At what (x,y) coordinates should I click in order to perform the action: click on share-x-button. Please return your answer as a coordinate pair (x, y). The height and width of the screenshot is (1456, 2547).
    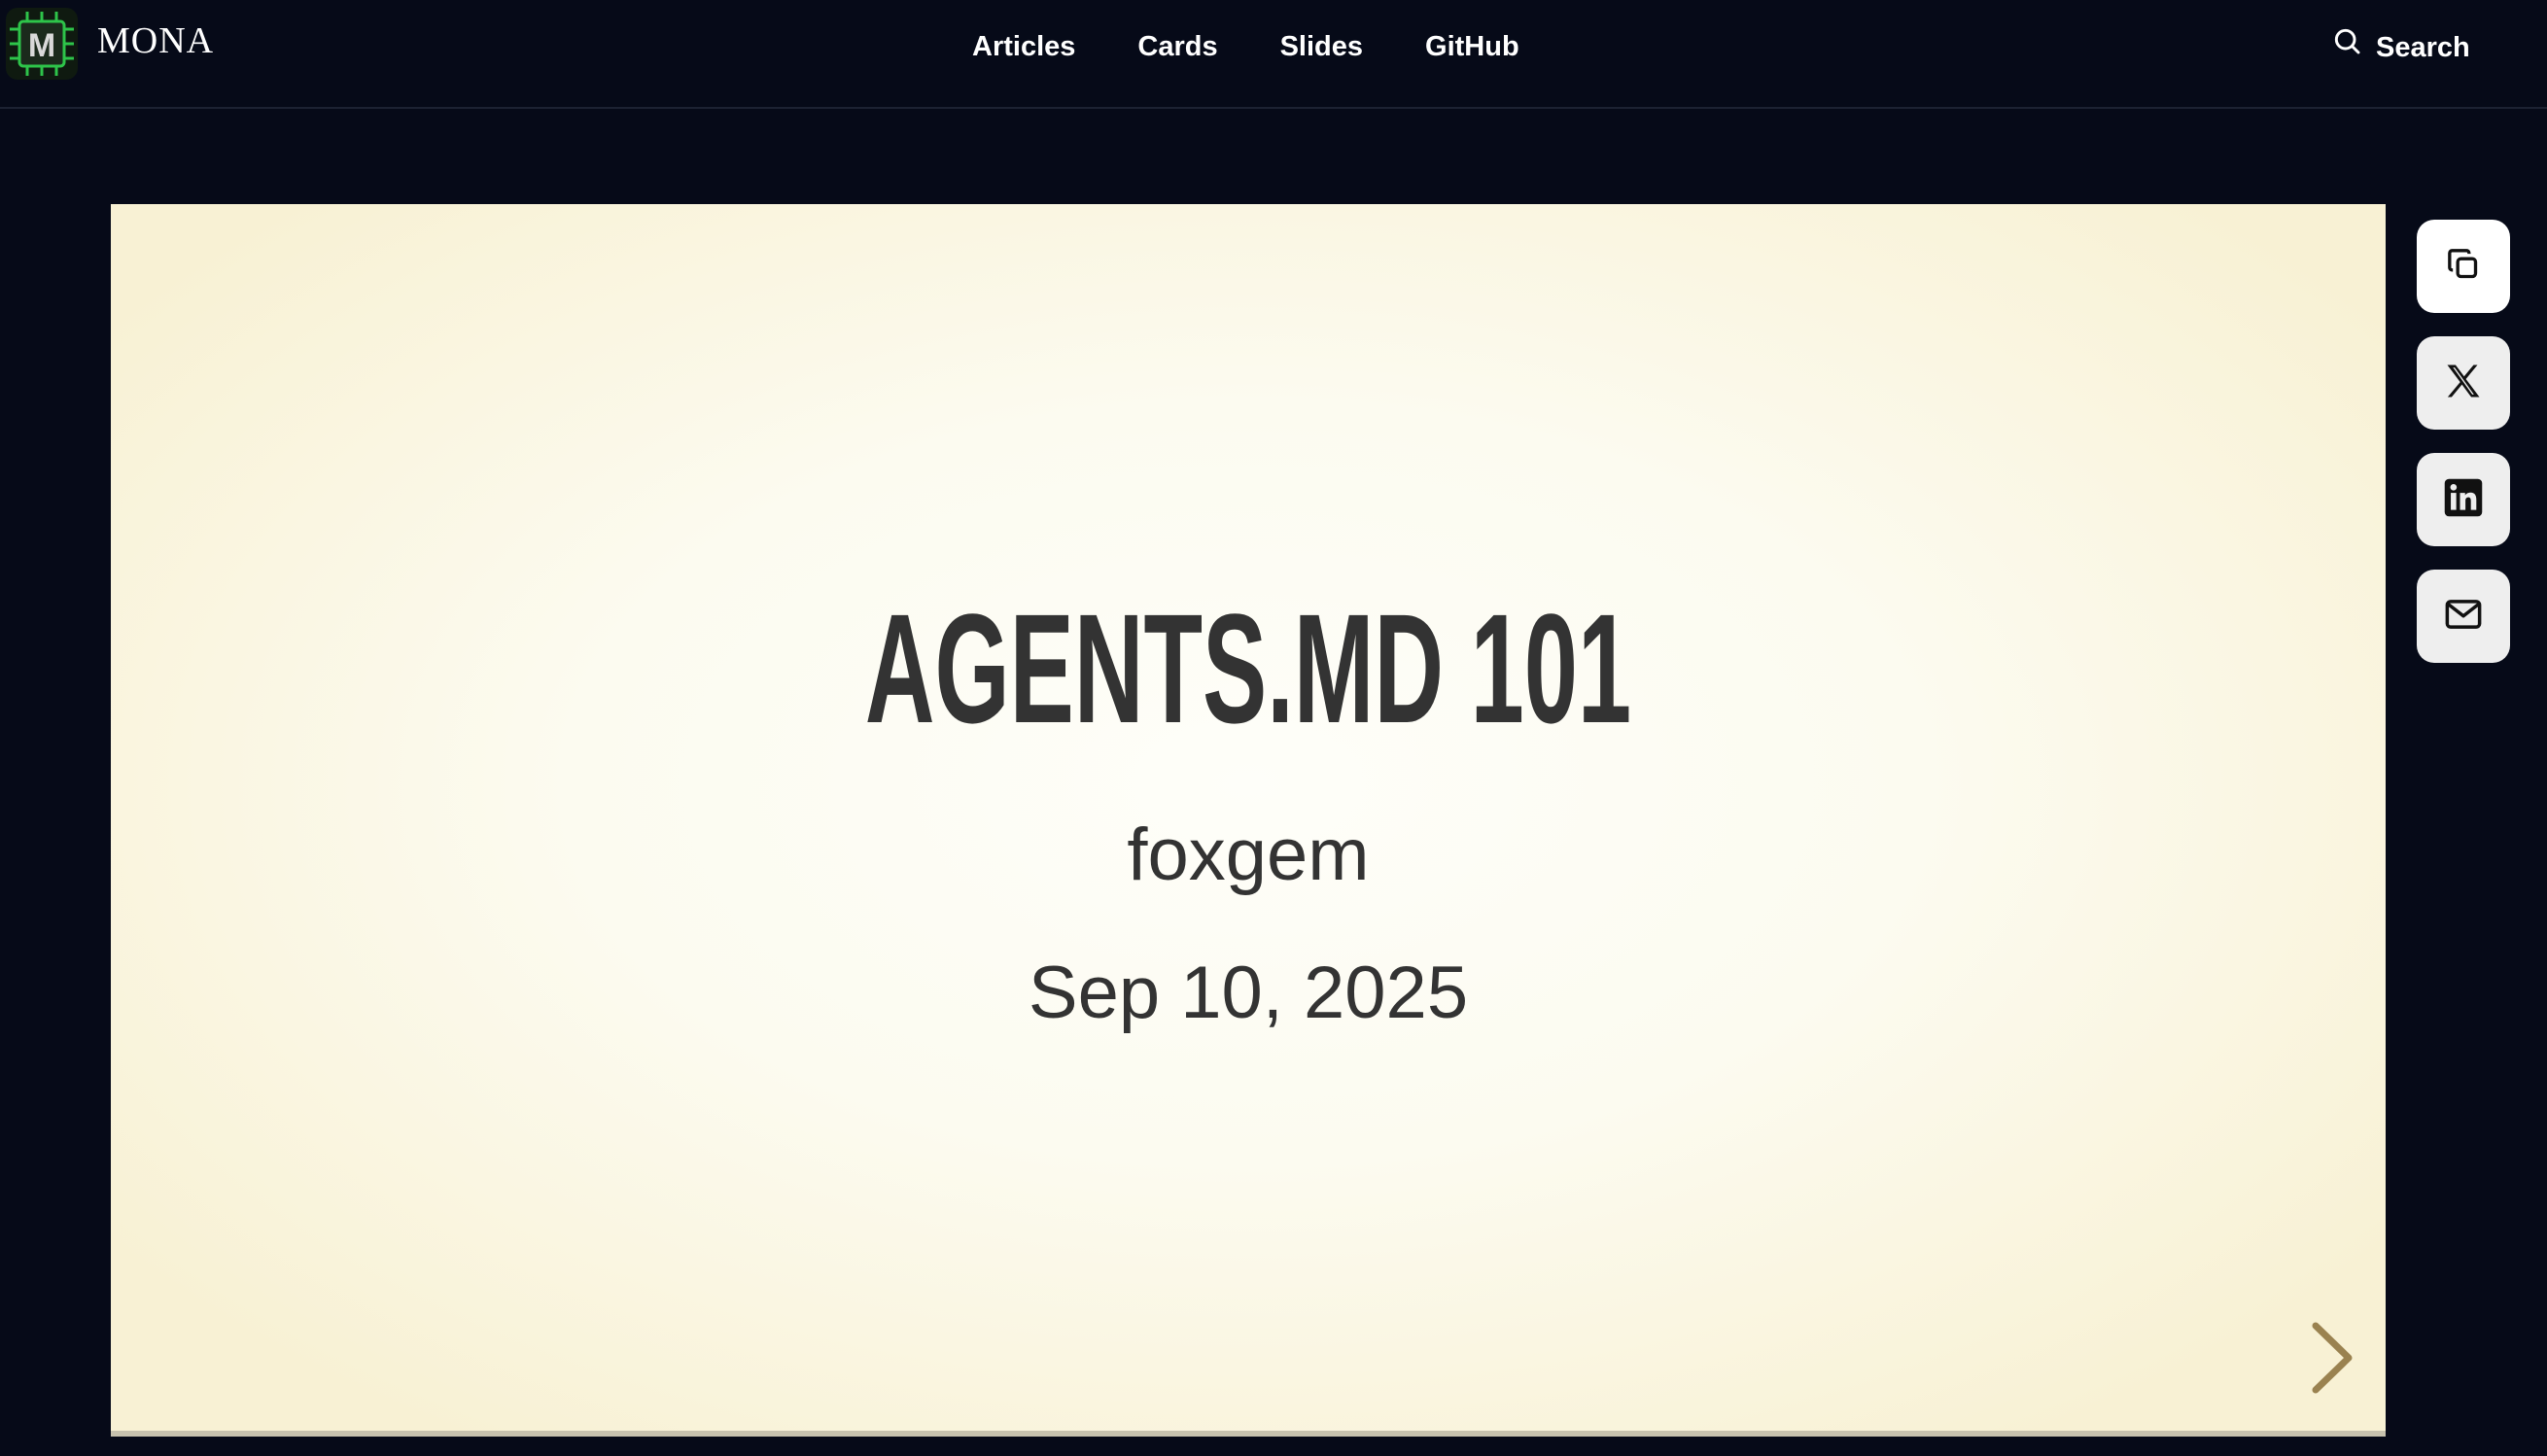
    Looking at the image, I should click on (2463, 383).